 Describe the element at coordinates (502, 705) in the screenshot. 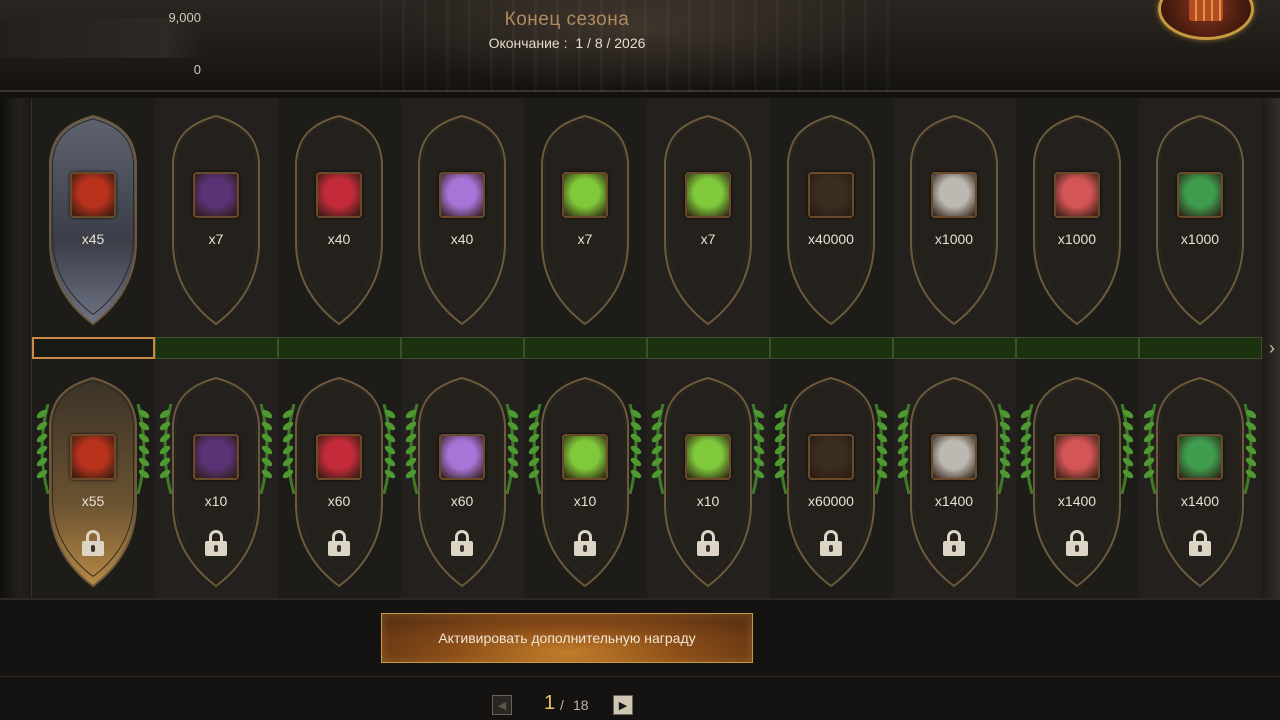

I see `prev-page-button: ◀` at that location.